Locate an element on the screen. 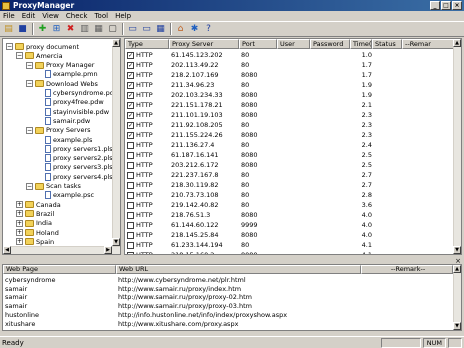  column-header: Password is located at coordinates (330, 44).